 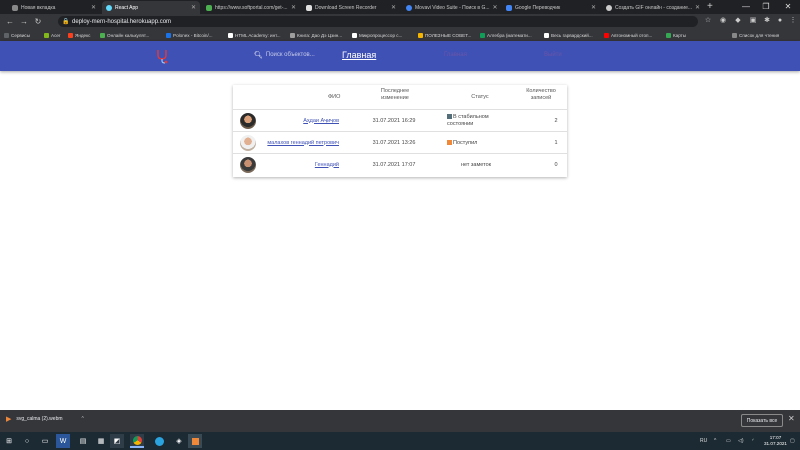 What do you see at coordinates (455, 55) in the screenshot?
I see `nav-link-main-faint: Главная` at bounding box center [455, 55].